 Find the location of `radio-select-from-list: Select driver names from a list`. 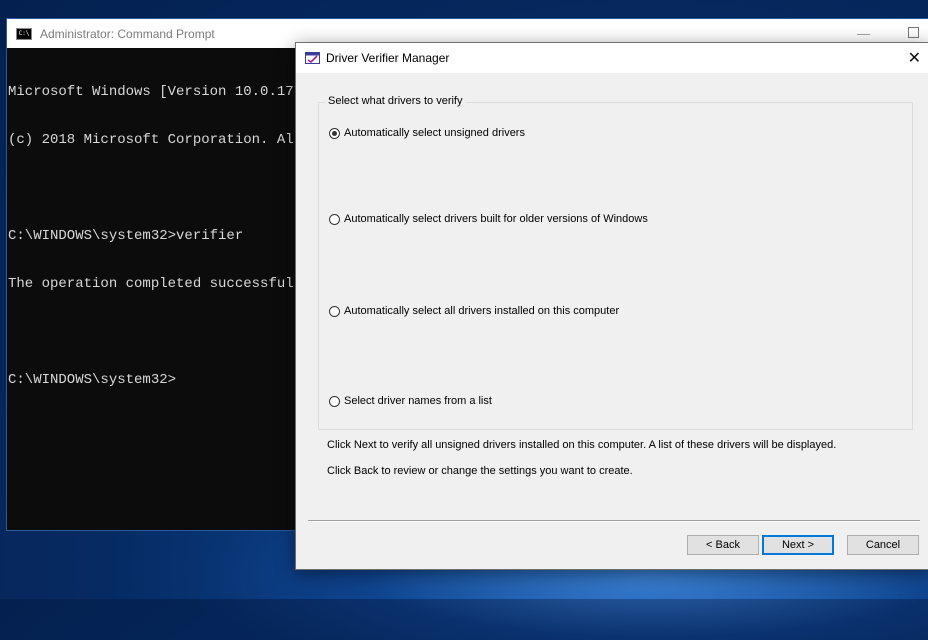

radio-select-from-list: Select driver names from a list is located at coordinates (410, 401).